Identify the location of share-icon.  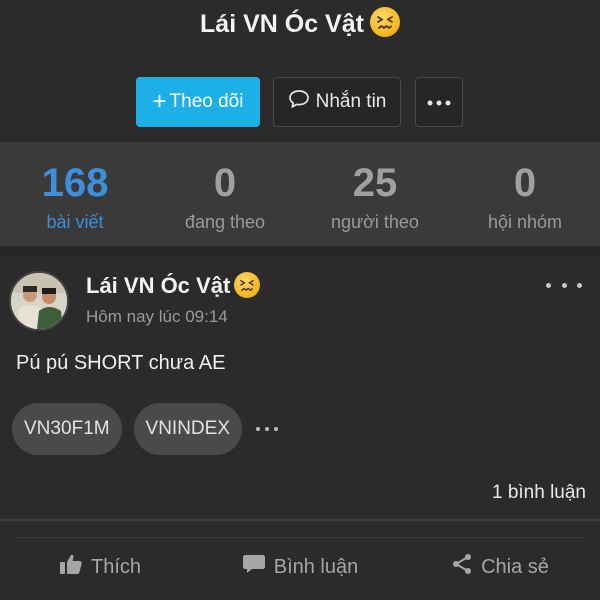
(466, 567).